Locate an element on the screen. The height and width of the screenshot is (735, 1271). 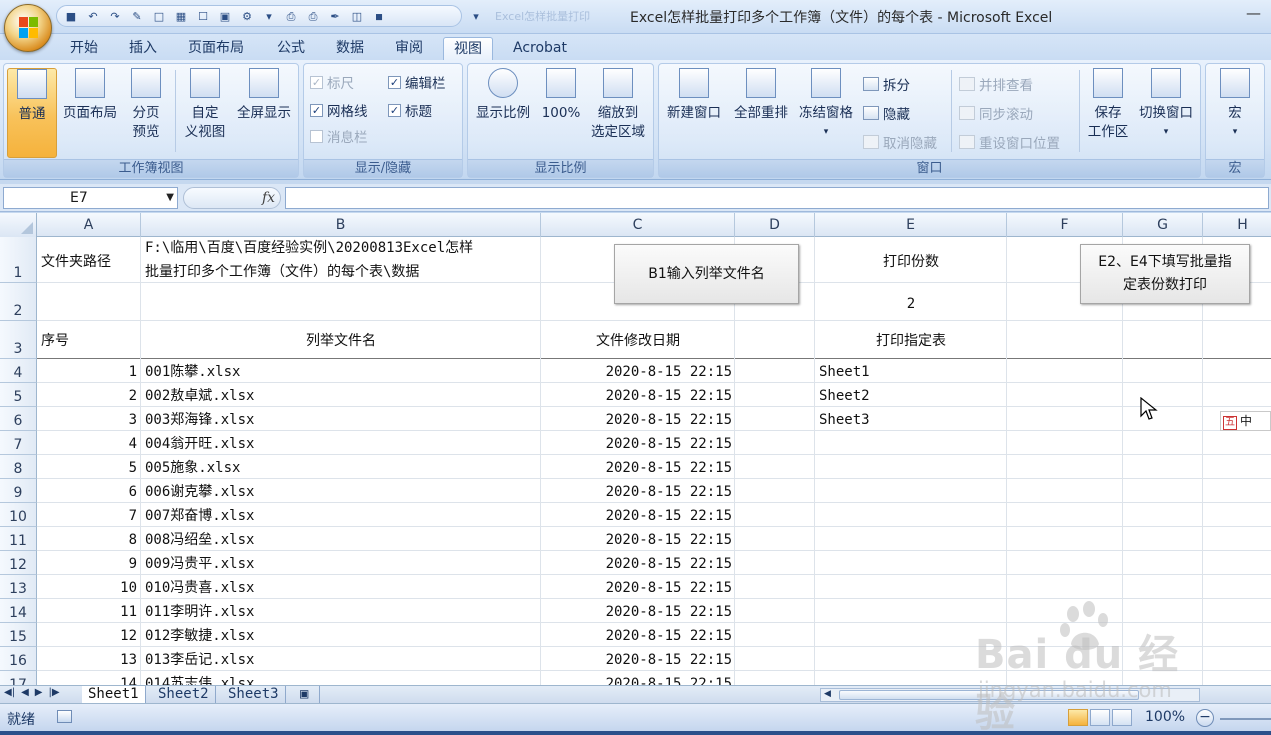
cell-filename: 012李敏捷.xlsx is located at coordinates (199, 636).